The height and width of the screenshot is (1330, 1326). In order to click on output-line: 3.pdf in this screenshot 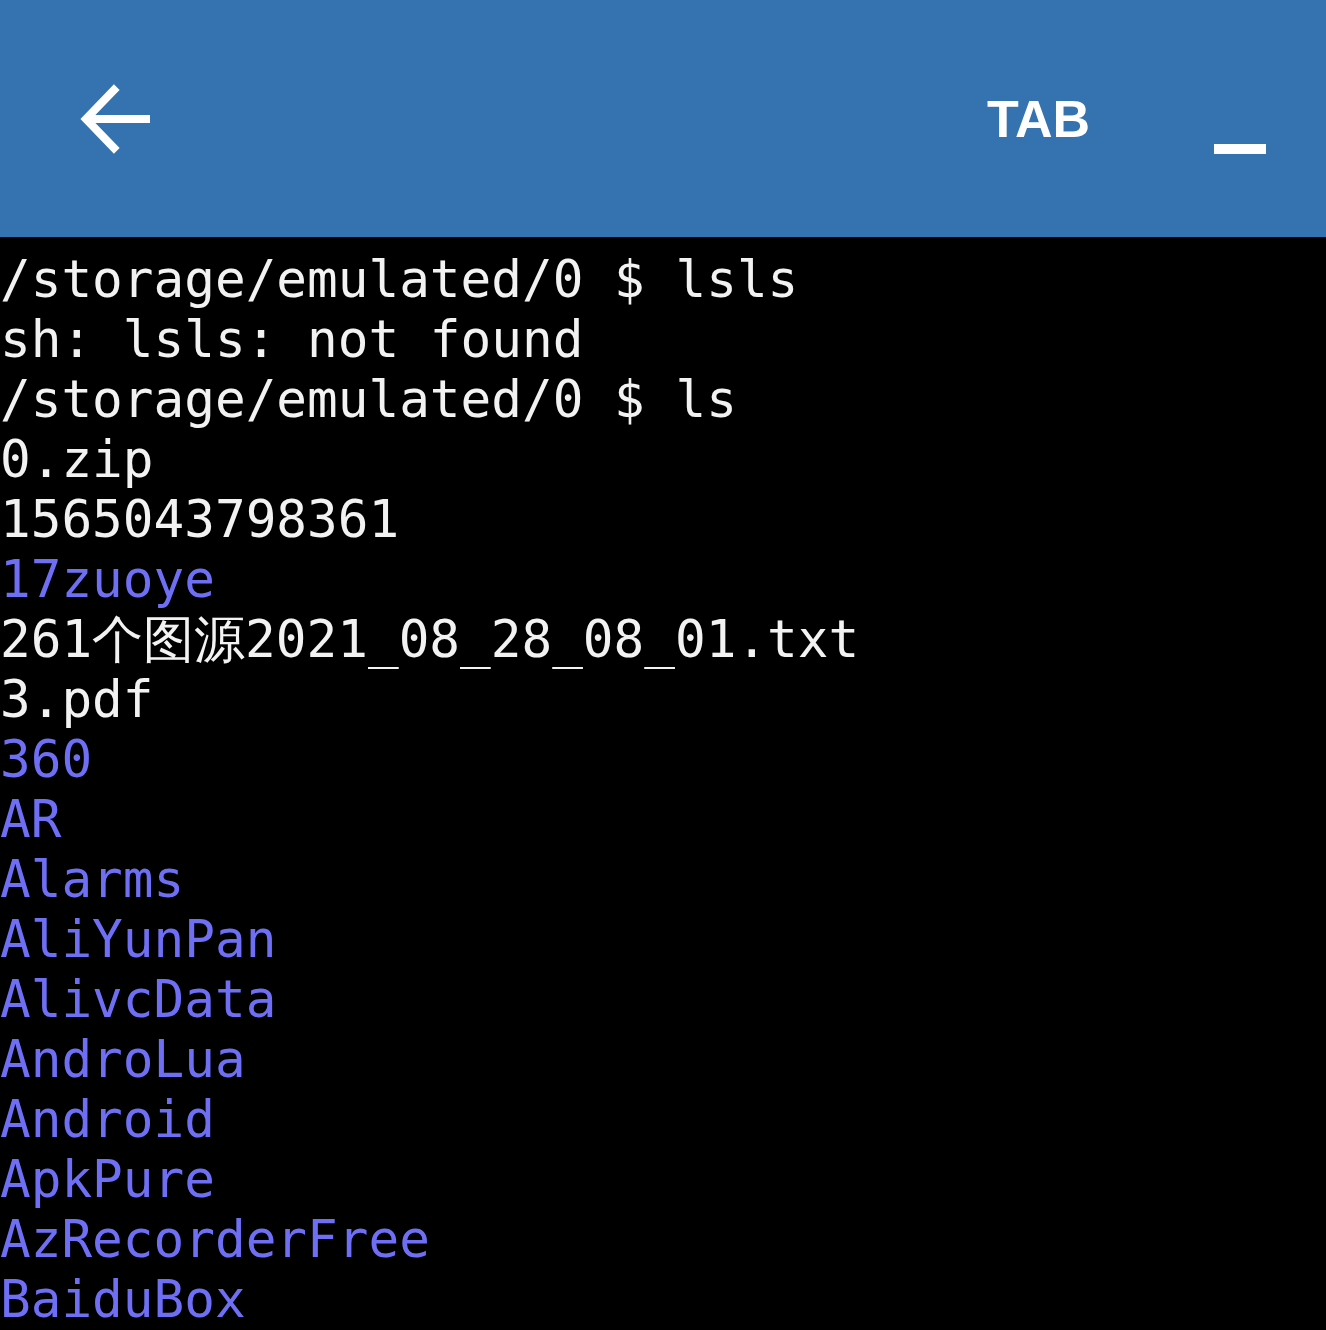, I will do `click(77, 700)`.